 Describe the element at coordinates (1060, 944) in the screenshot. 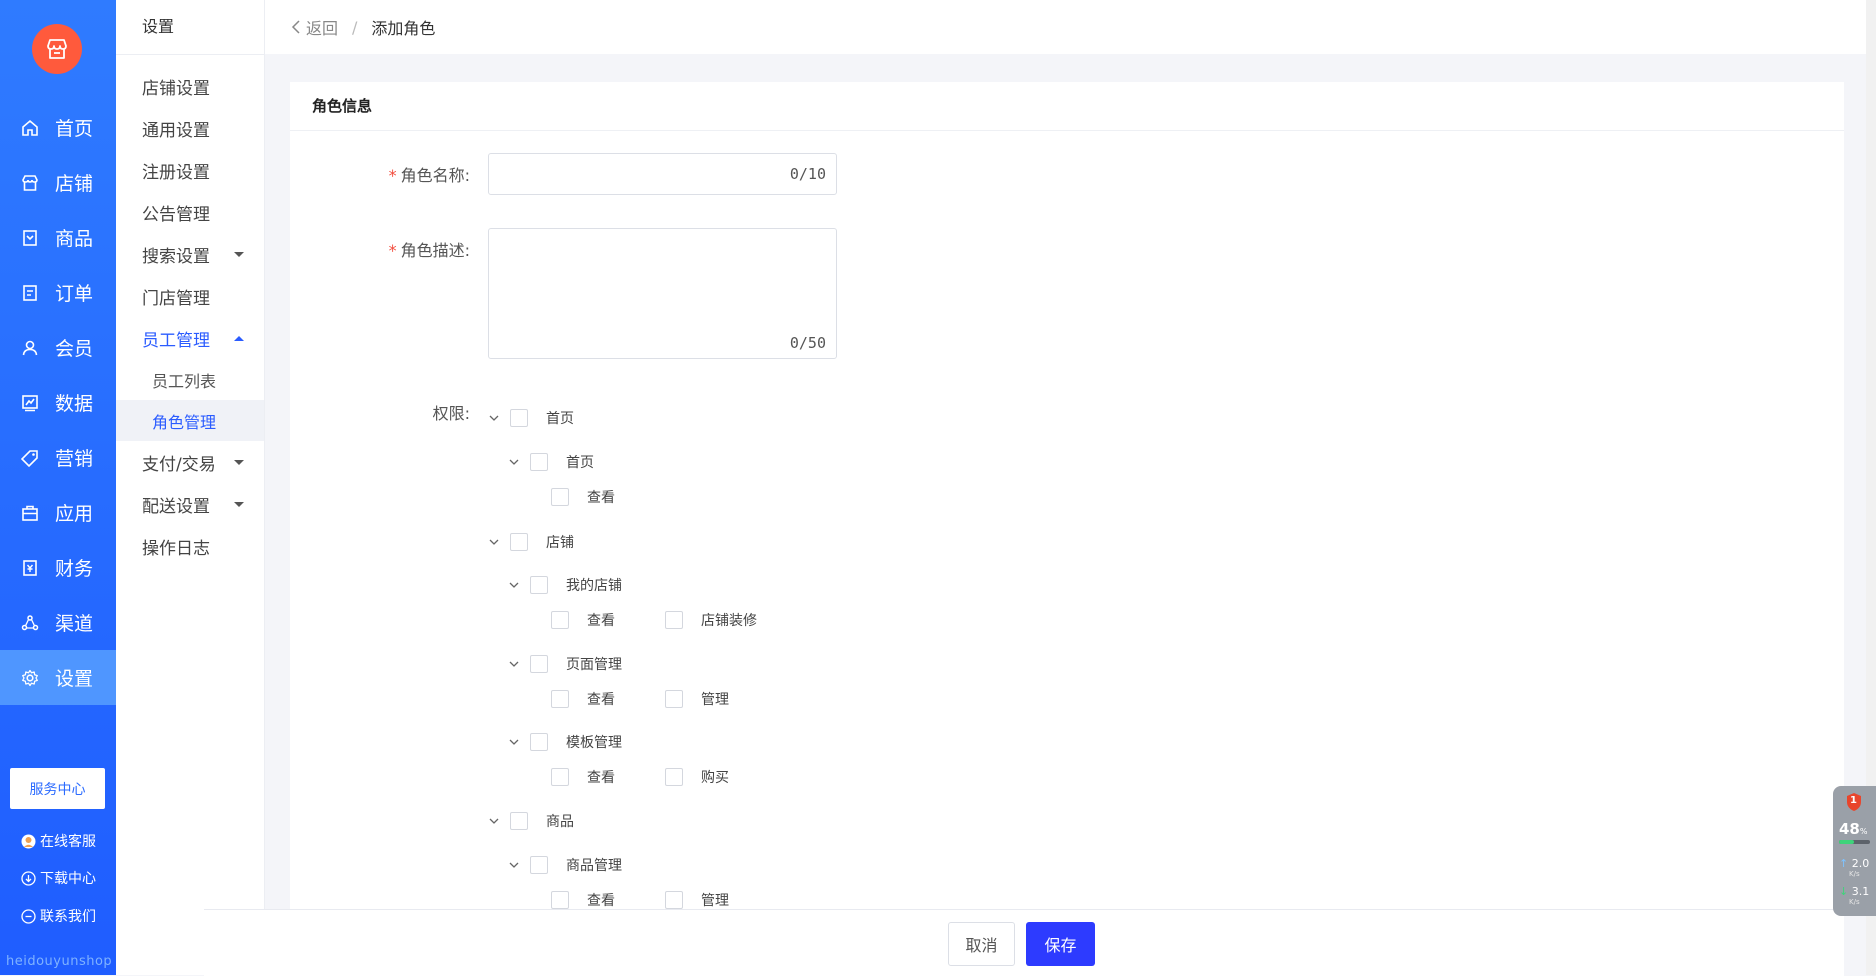

I see `save-button: 保存` at that location.